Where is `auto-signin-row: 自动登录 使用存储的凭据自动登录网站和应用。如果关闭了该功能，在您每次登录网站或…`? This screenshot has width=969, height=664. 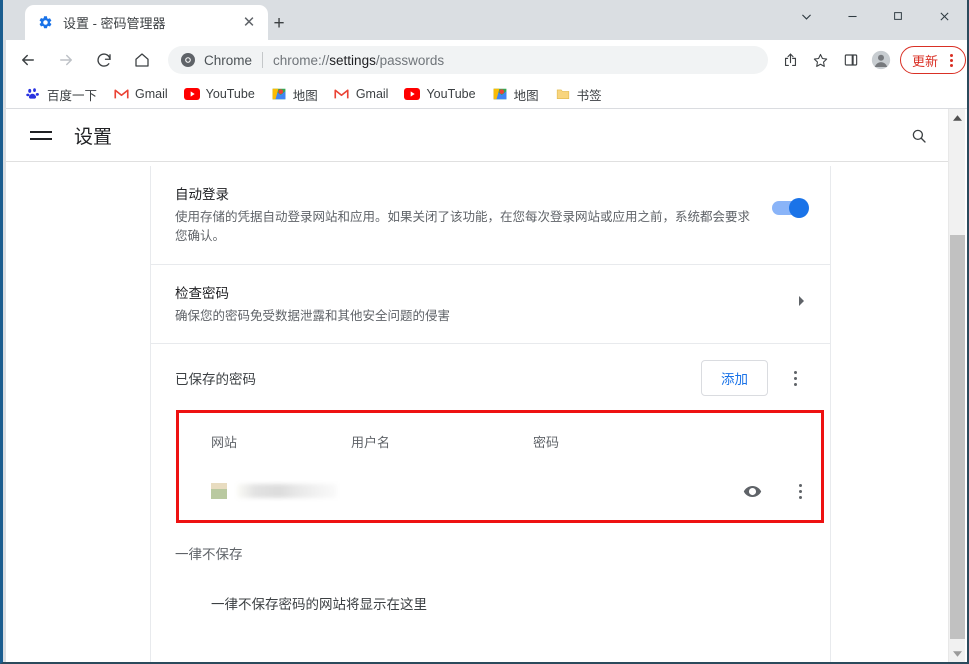
auto-signin-row: 自动登录 使用存储的凭据自动登录网站和应用。如果关闭了该功能，在您每次登录网站或… is located at coordinates (490, 215).